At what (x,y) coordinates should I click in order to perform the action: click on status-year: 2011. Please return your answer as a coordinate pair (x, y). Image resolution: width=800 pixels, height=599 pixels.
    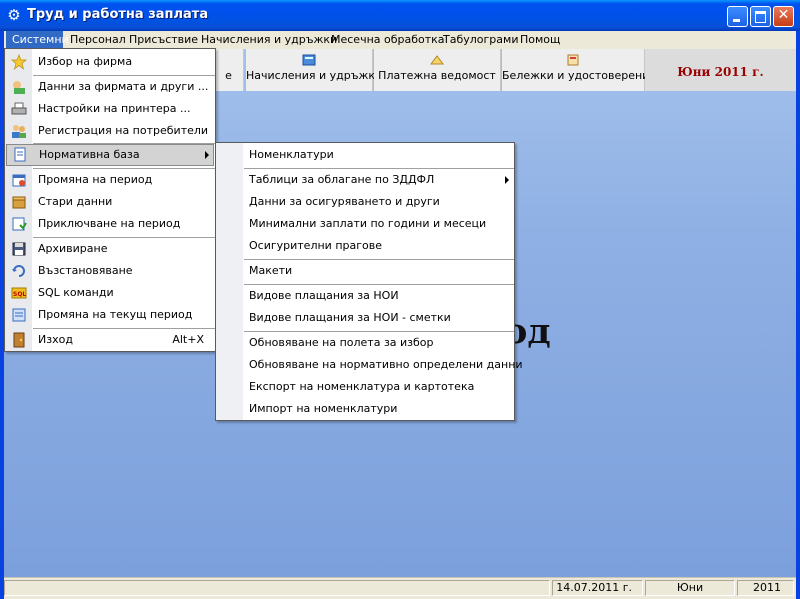
    Looking at the image, I should click on (765, 588).